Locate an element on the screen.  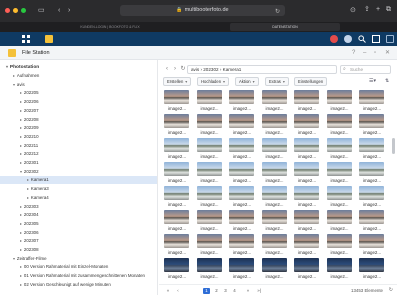
main-menu-icon is located at coordinates (26, 39).